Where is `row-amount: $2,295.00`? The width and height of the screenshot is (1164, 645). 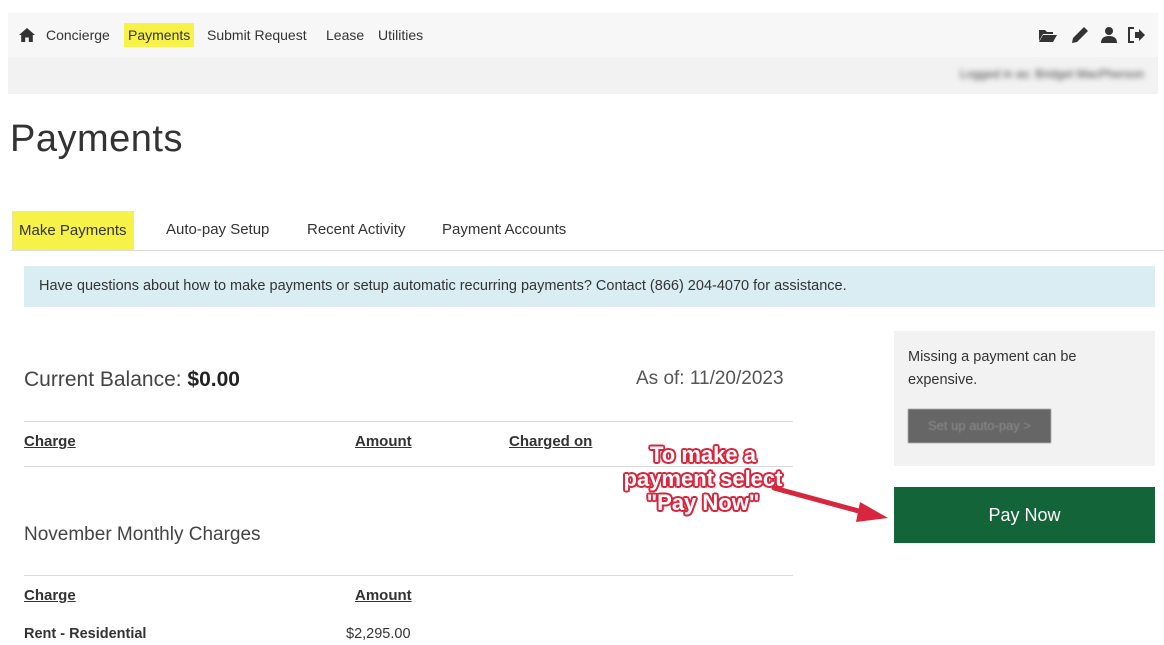 row-amount: $2,295.00 is located at coordinates (378, 634).